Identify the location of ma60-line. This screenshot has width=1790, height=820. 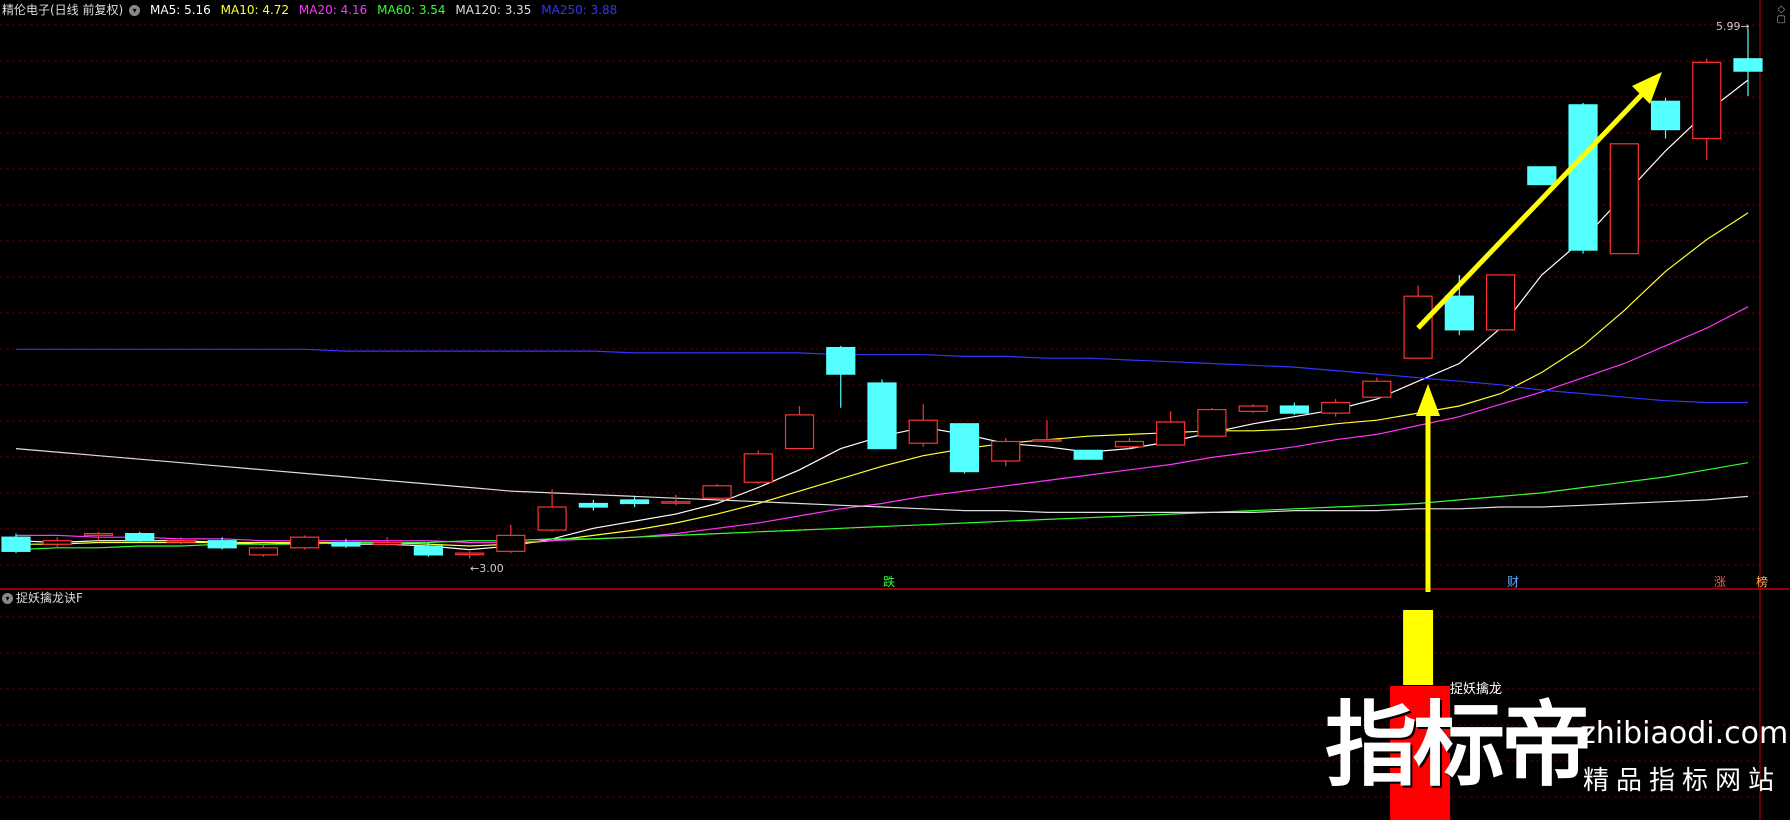
(882, 506).